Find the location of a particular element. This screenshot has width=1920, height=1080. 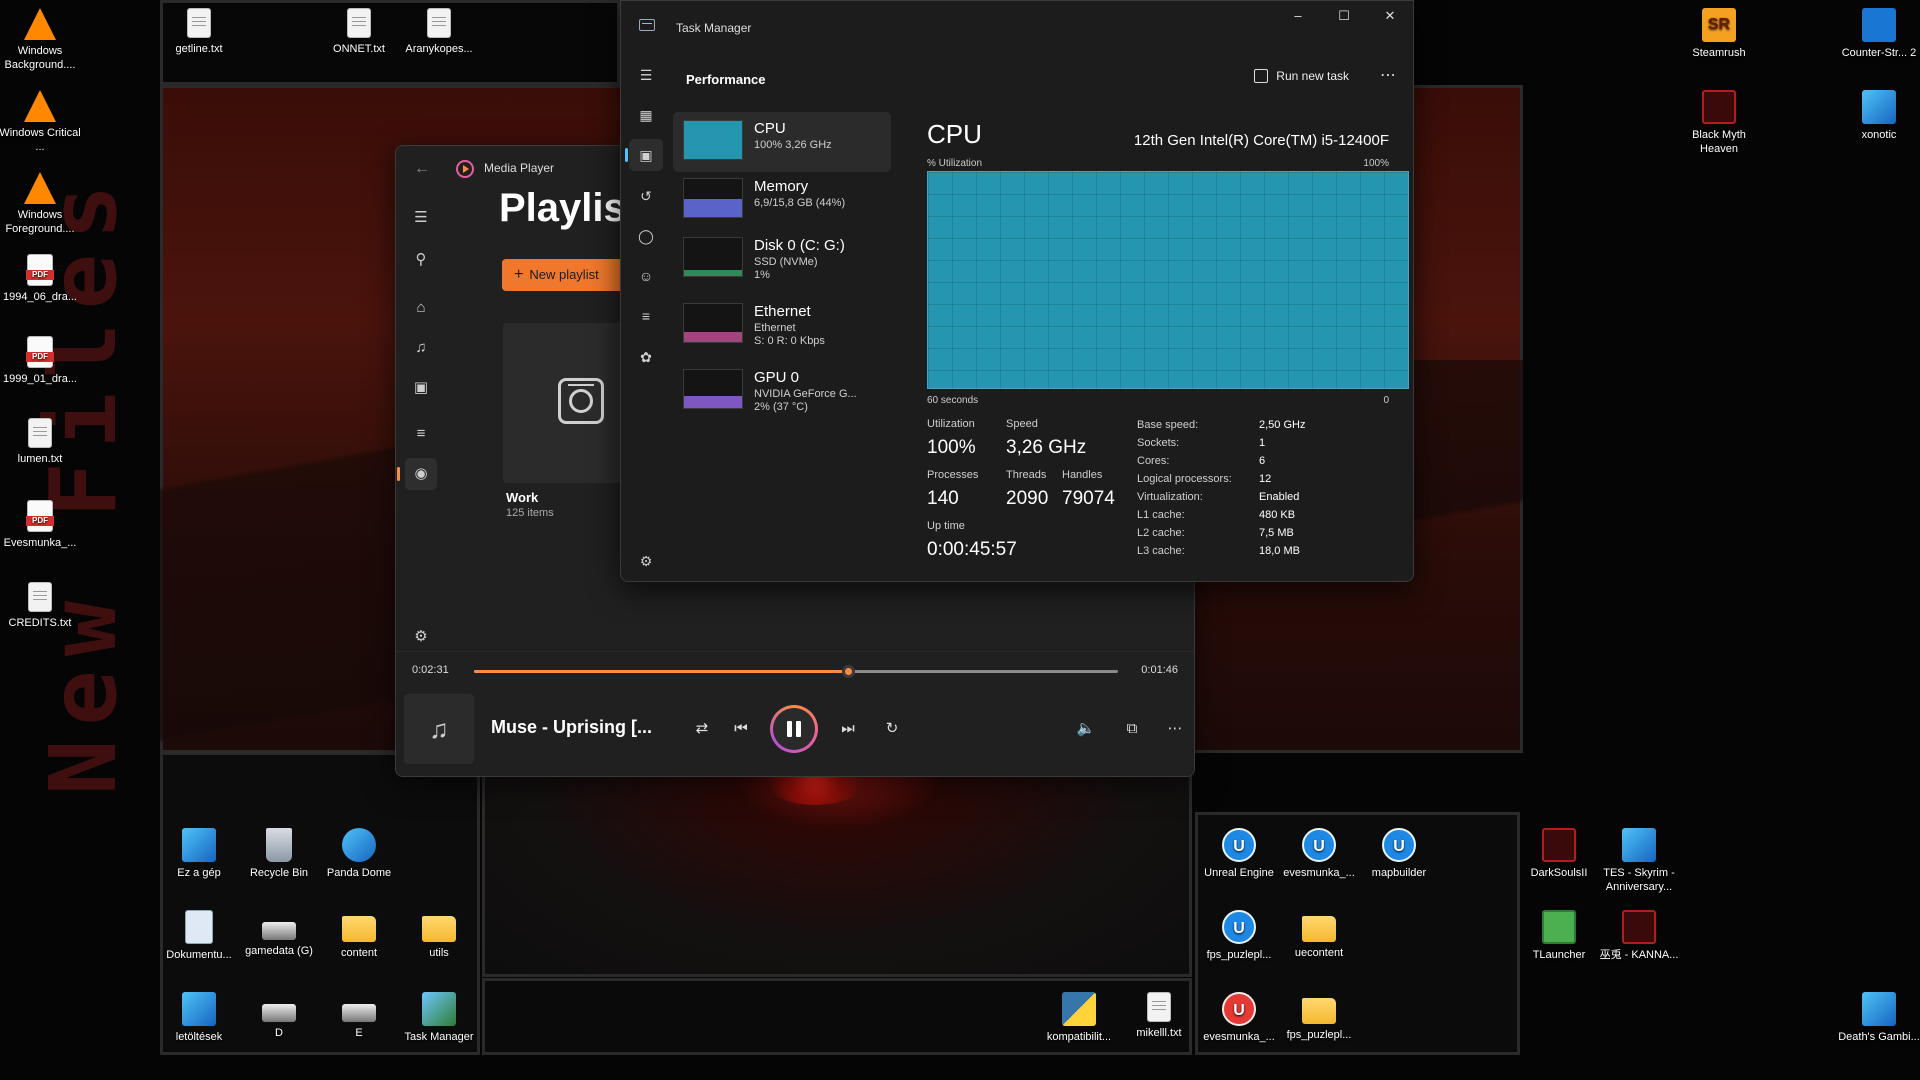

search-icon: ⚲ is located at coordinates (421, 260).